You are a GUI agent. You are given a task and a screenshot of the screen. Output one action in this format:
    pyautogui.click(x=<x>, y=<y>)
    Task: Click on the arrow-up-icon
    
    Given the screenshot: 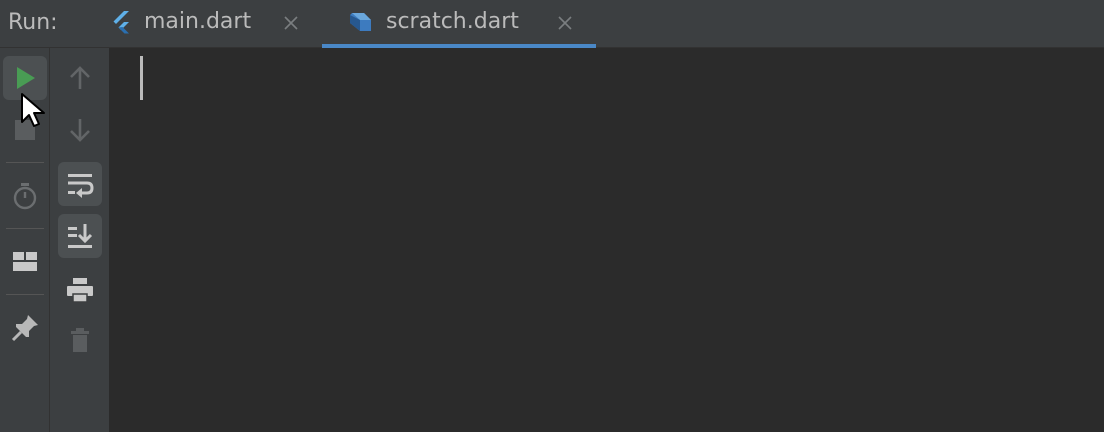 What is the action you would take?
    pyautogui.click(x=80, y=77)
    